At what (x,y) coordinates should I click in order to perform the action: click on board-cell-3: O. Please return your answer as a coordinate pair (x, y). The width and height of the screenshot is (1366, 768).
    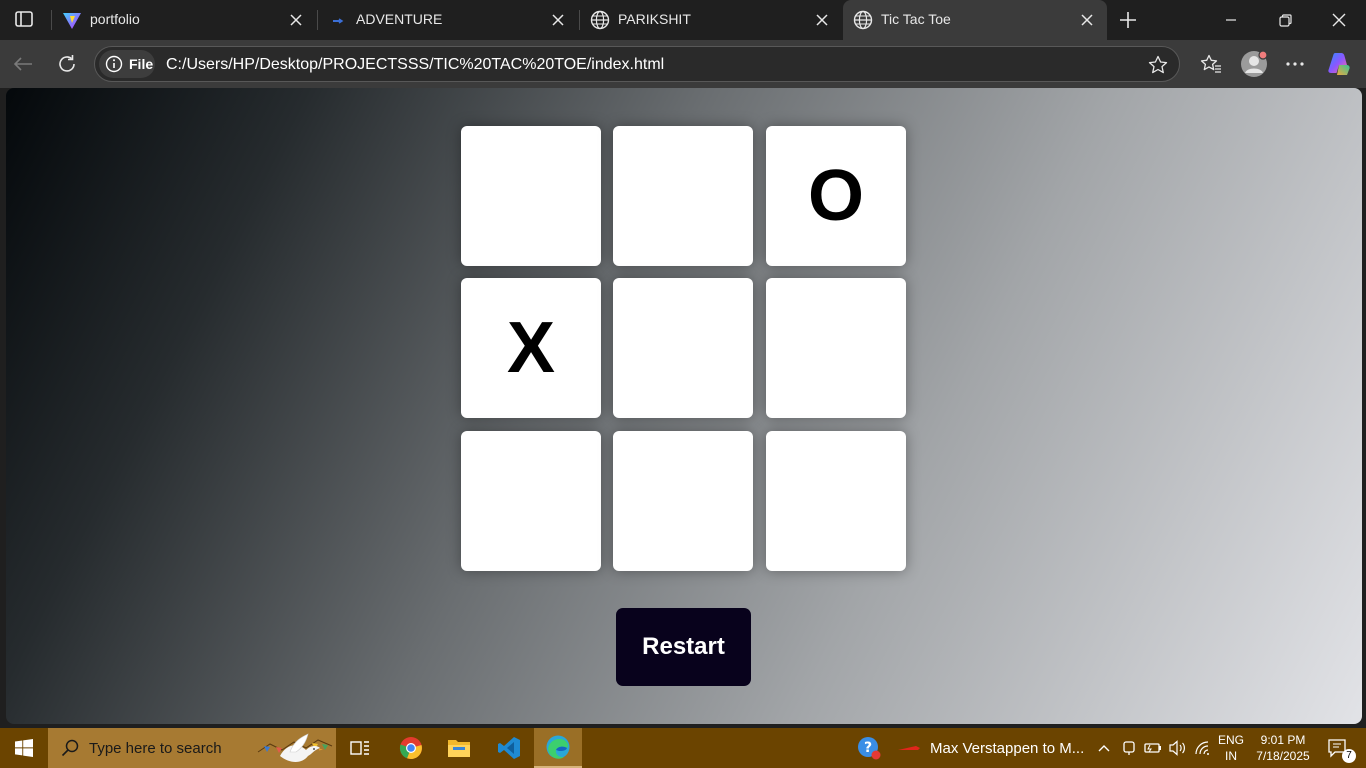
    Looking at the image, I should click on (836, 196).